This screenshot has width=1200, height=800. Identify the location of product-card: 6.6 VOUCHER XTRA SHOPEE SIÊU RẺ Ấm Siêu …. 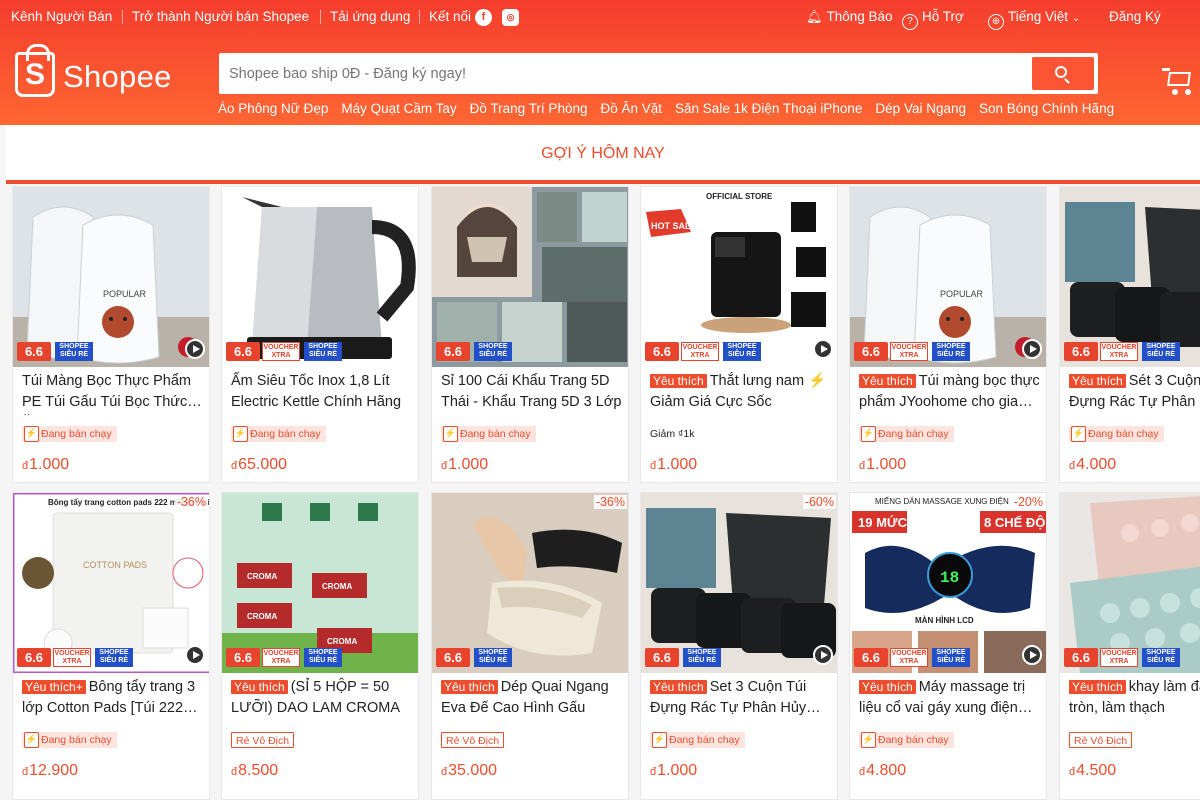
(320, 334).